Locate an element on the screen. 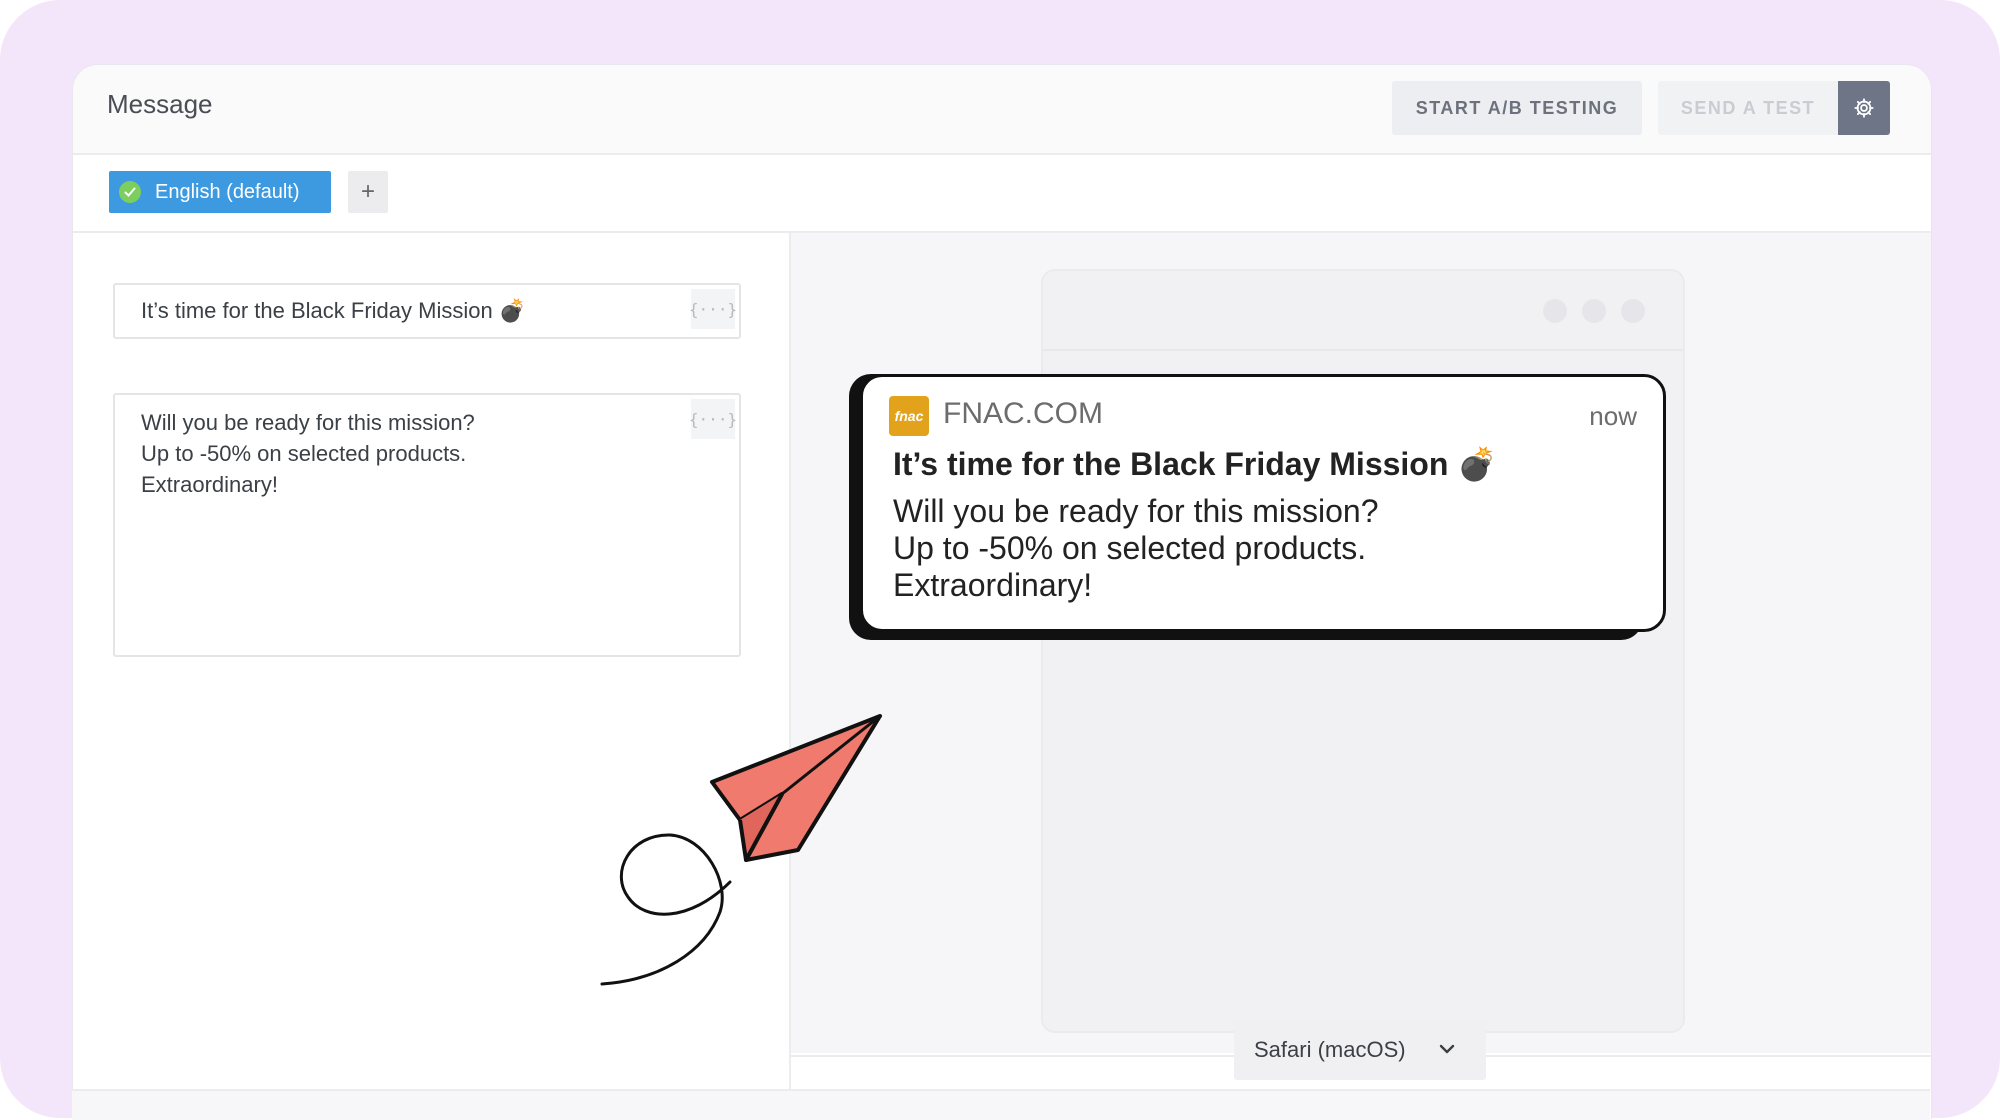  page-title: Message is located at coordinates (160, 104).